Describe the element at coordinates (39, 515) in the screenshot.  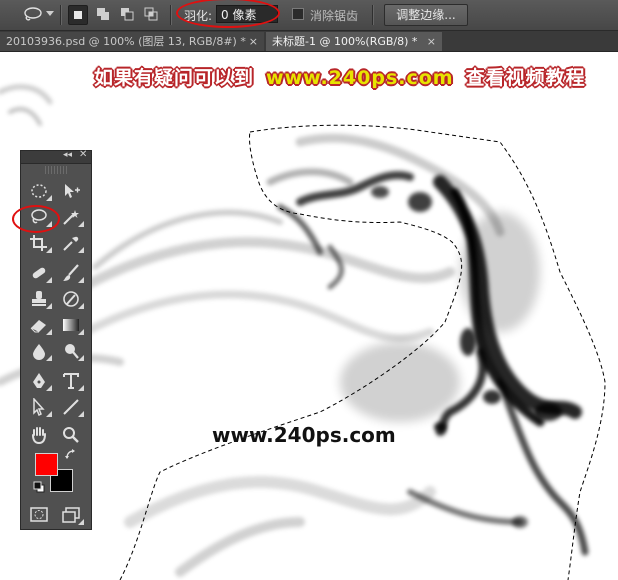
I see `quick-mask-icon` at that location.